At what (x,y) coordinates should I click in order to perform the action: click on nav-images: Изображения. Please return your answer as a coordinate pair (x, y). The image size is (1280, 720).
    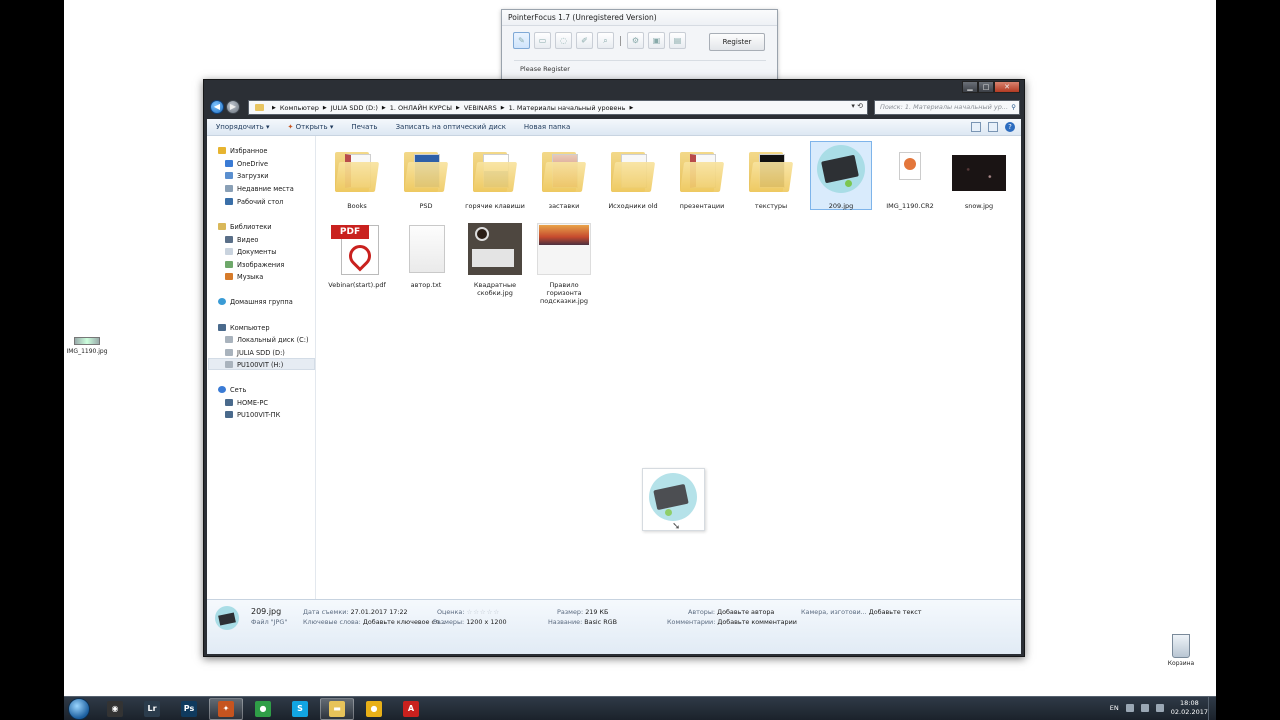
    Looking at the image, I should click on (254, 264).